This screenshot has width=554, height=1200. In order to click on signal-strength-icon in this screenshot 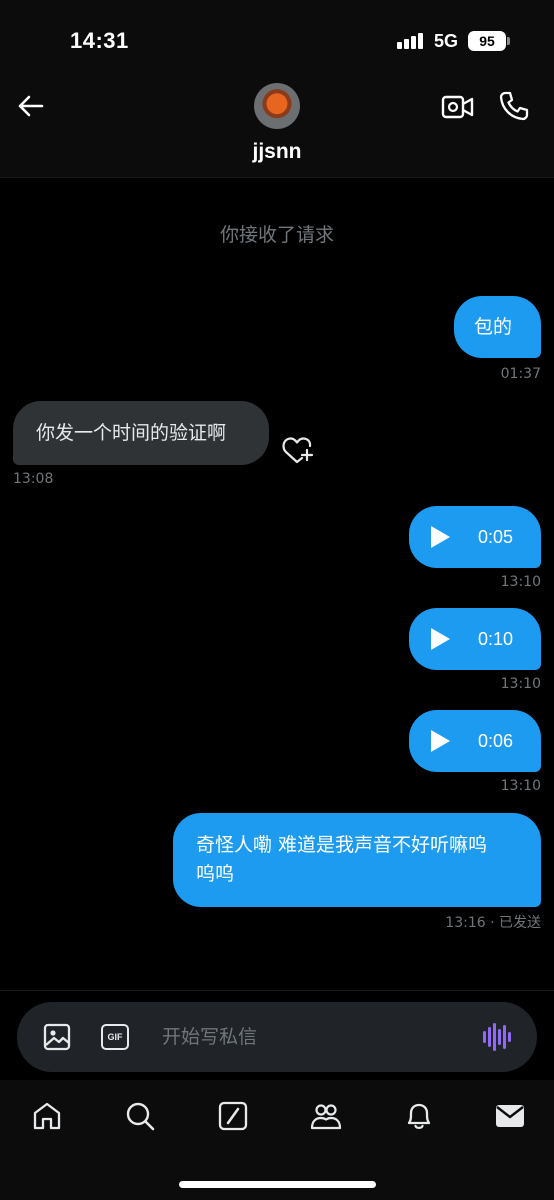, I will do `click(411, 41)`.